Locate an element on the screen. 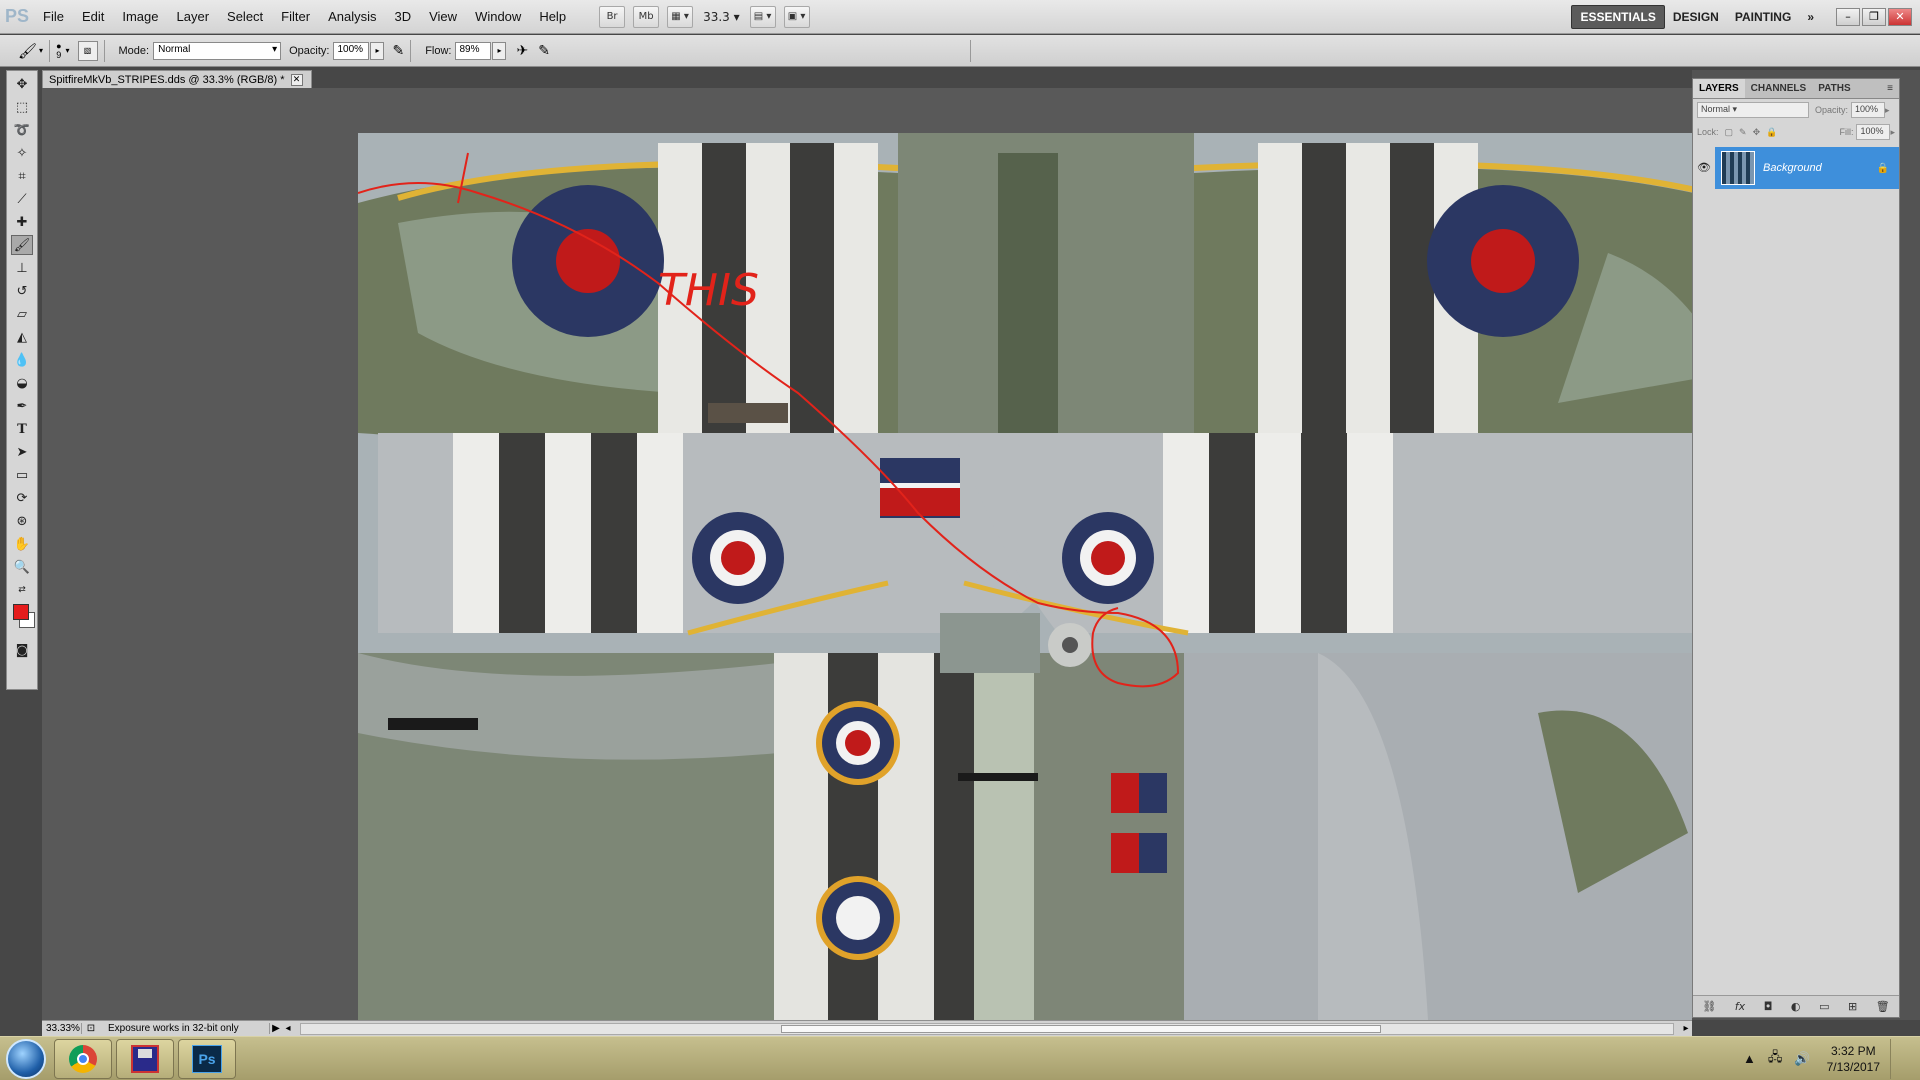 The height and width of the screenshot is (1080, 1920). minimize-button: – is located at coordinates (1848, 16).